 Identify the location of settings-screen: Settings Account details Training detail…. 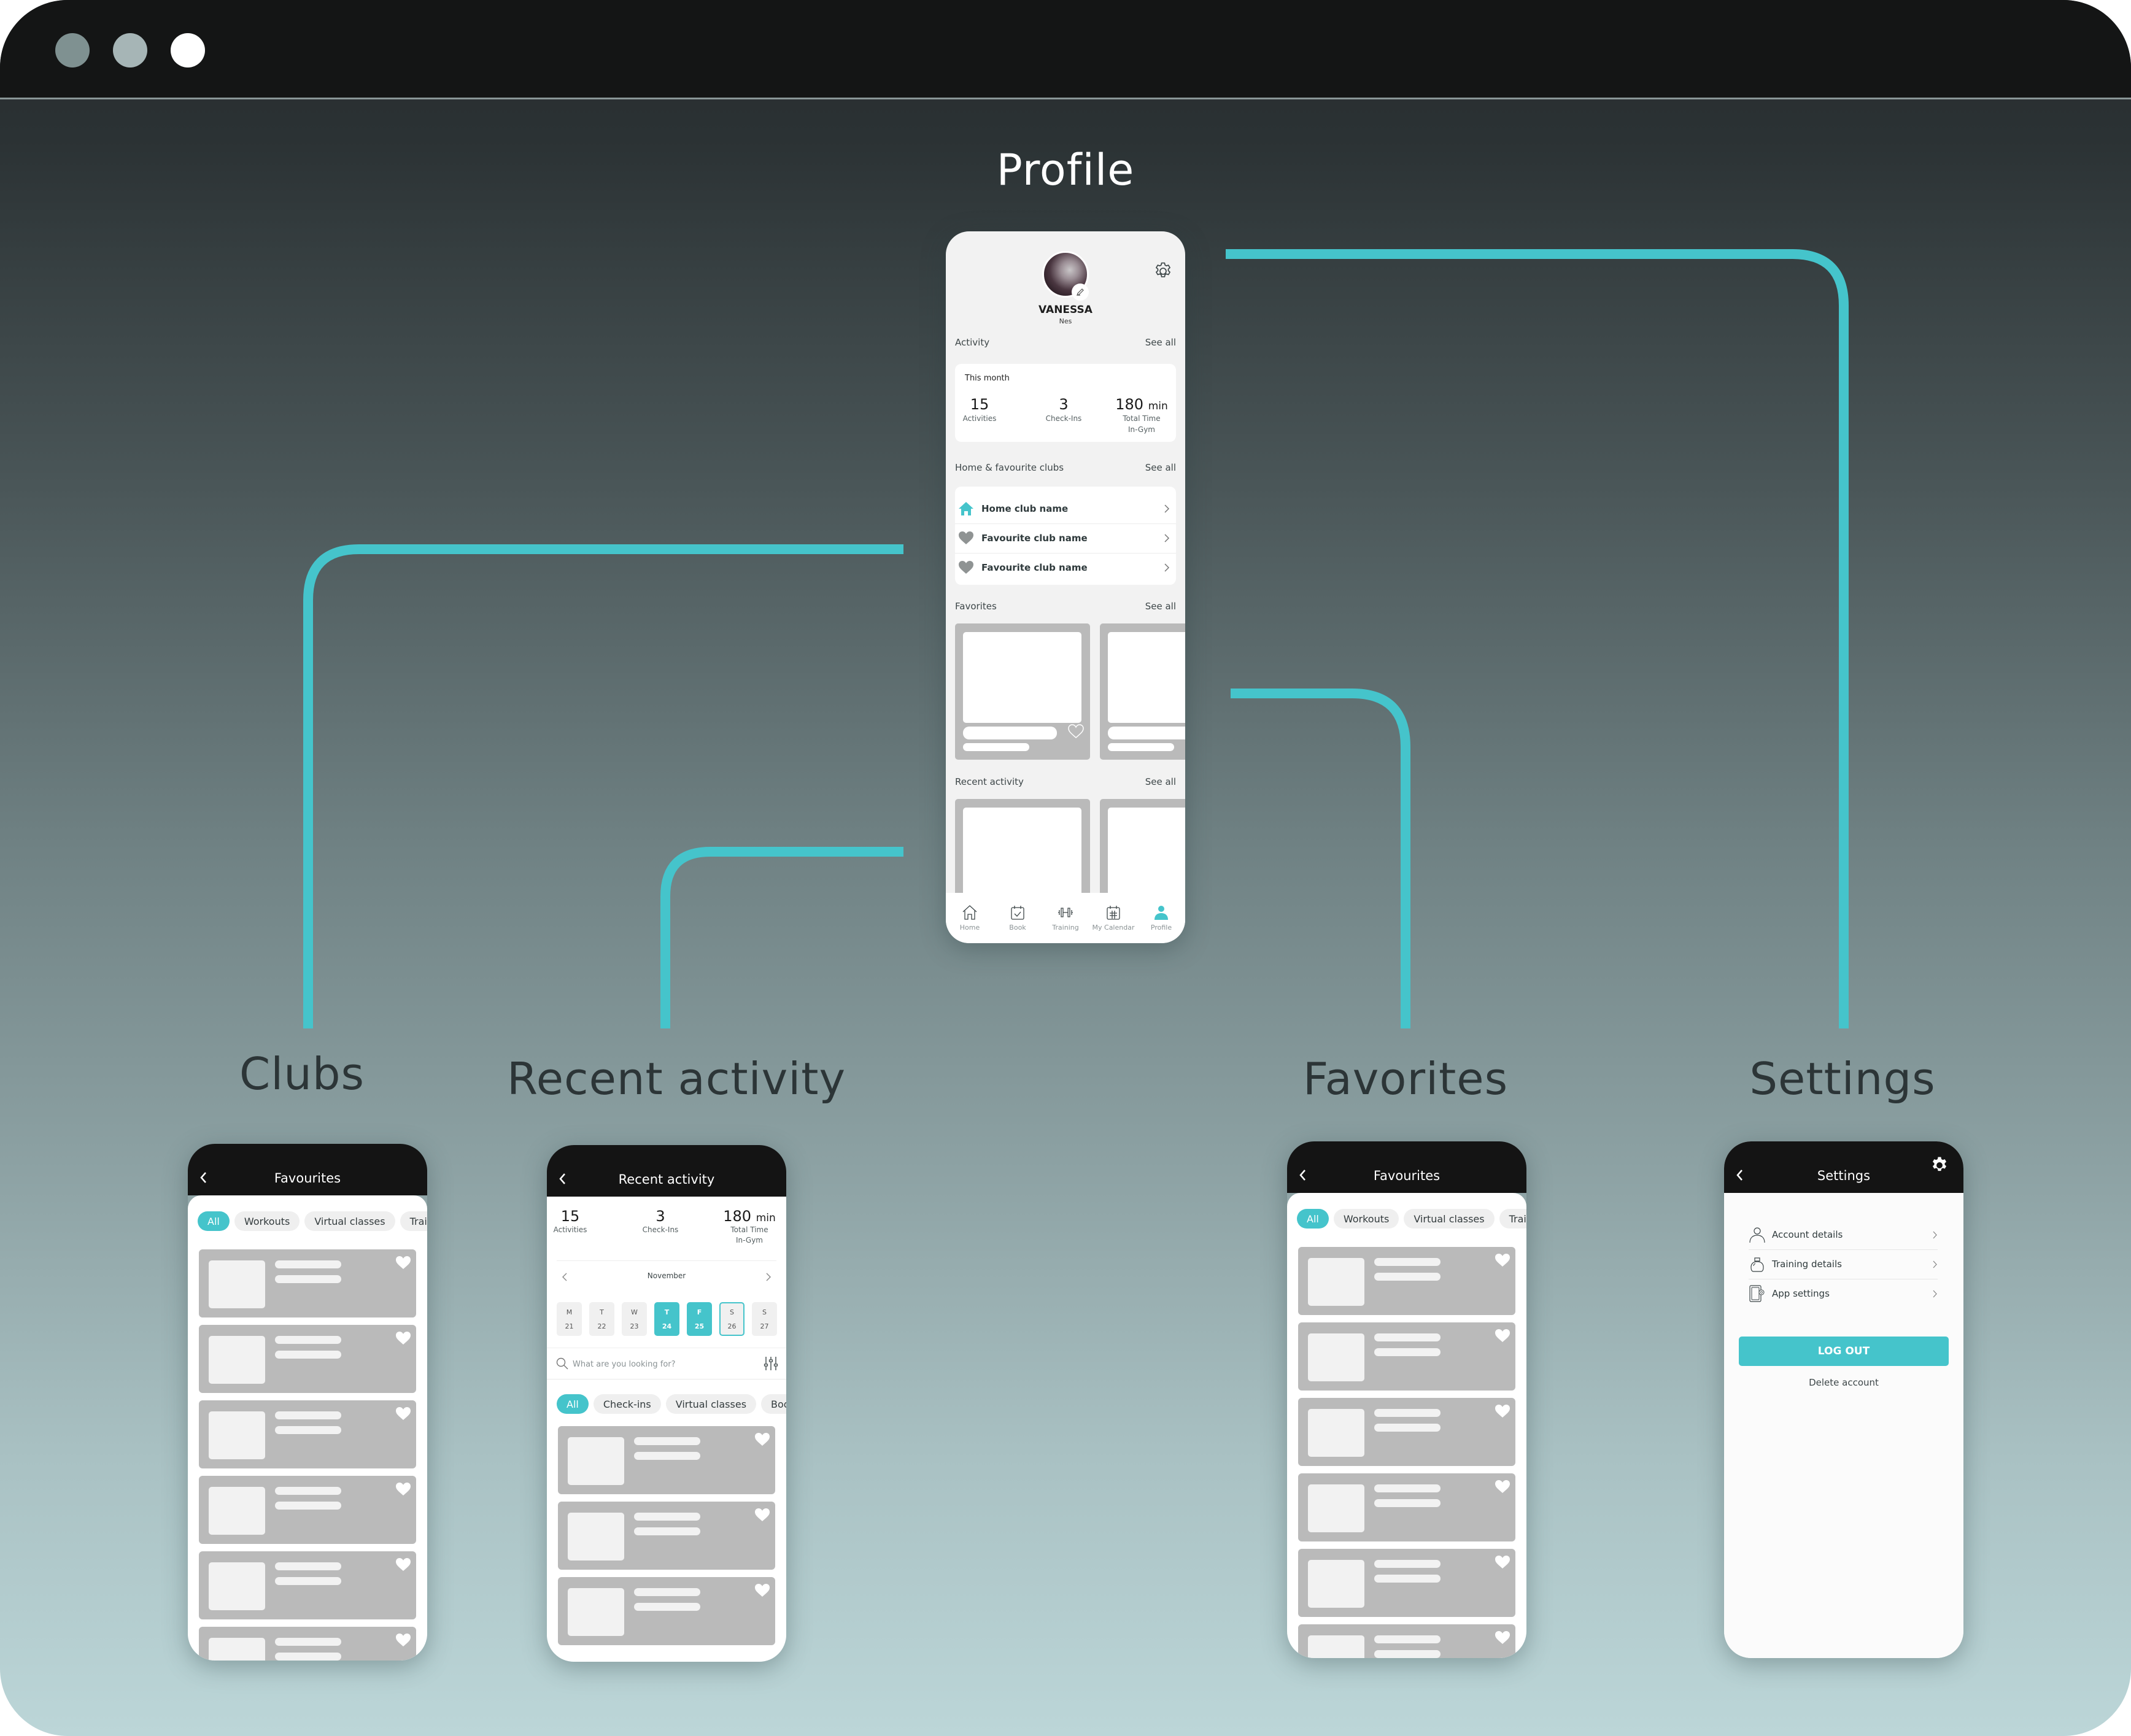
(1843, 1399).